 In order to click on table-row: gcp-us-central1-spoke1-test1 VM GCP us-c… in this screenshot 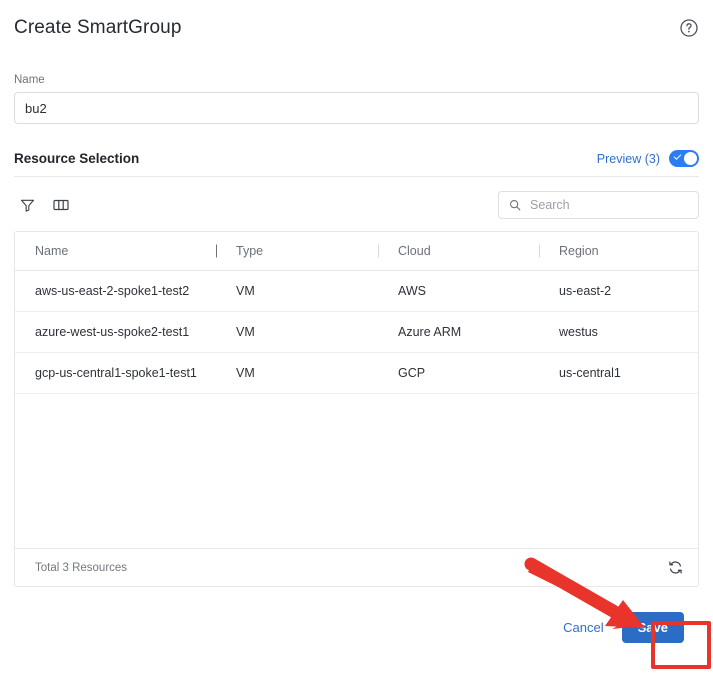, I will do `click(356, 373)`.